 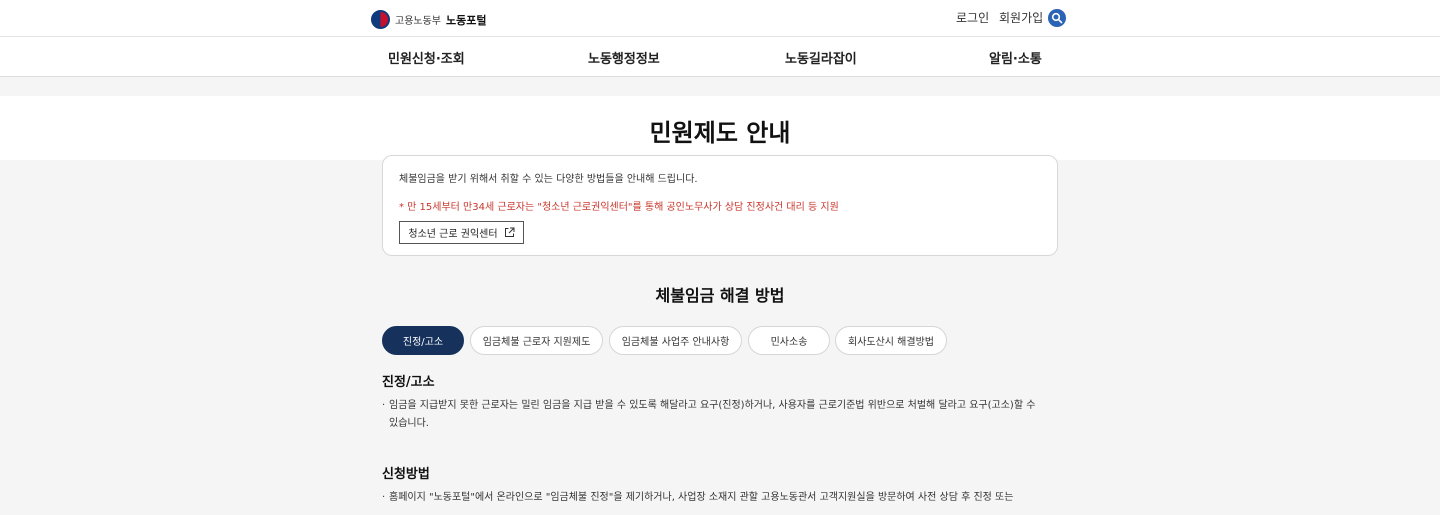 I want to click on top-header: 고용노동부 노동포털 로그인 회원가입, so click(x=720, y=18).